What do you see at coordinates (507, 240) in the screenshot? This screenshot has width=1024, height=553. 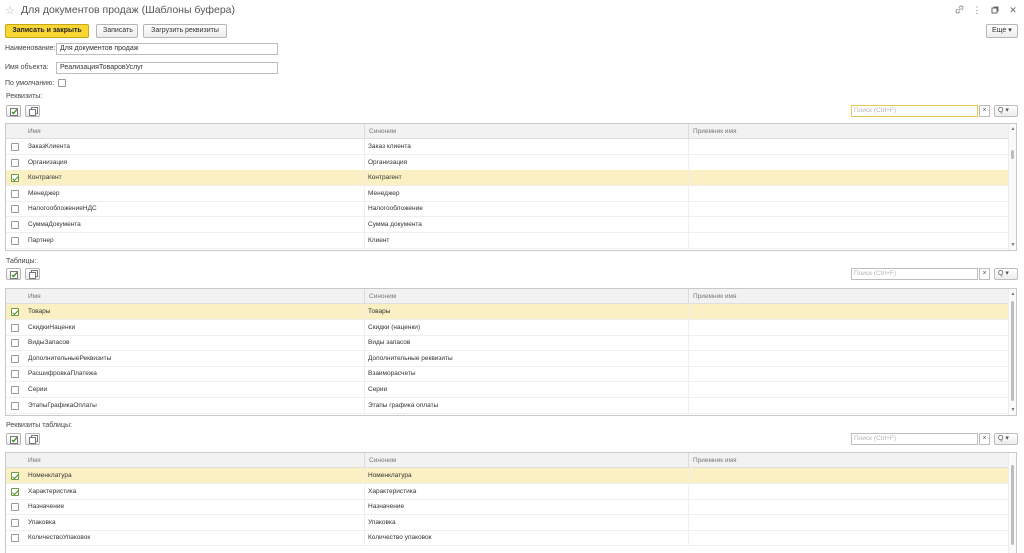 I see `table-row: Партнер Клиент` at bounding box center [507, 240].